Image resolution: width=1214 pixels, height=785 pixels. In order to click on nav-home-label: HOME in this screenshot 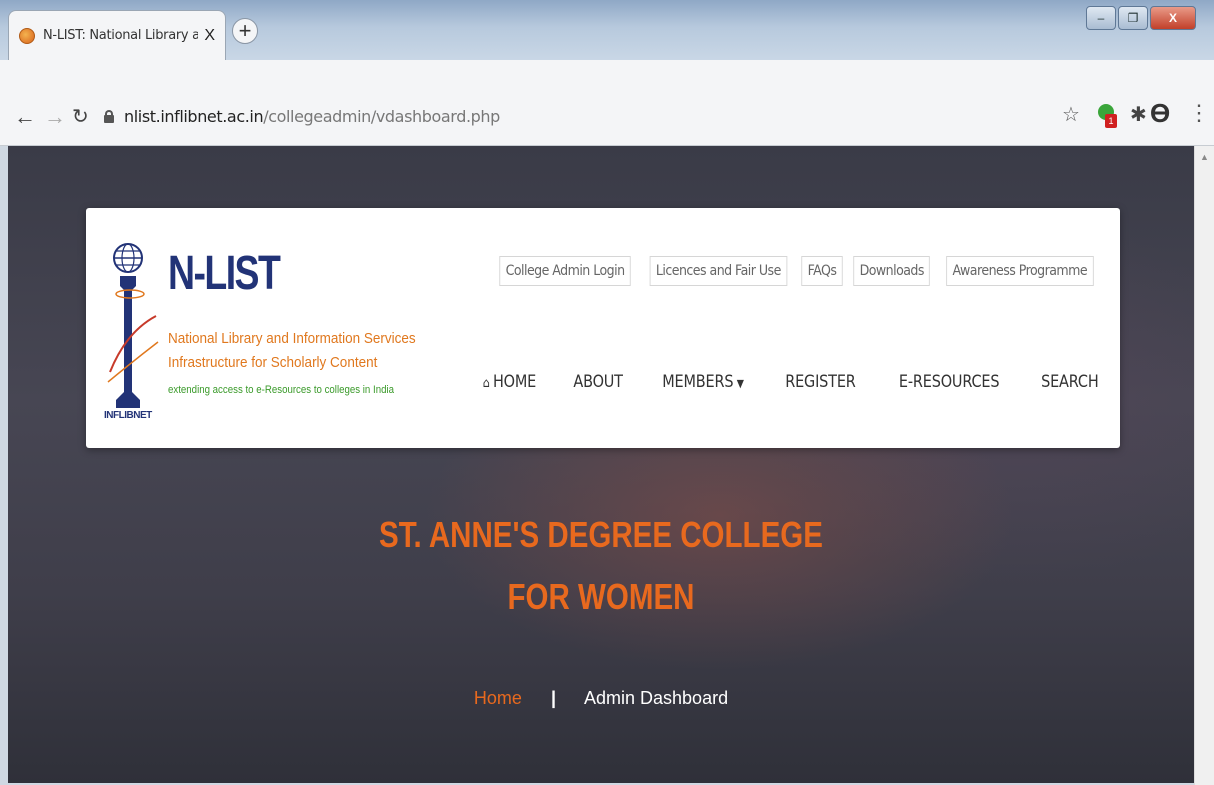, I will do `click(515, 382)`.